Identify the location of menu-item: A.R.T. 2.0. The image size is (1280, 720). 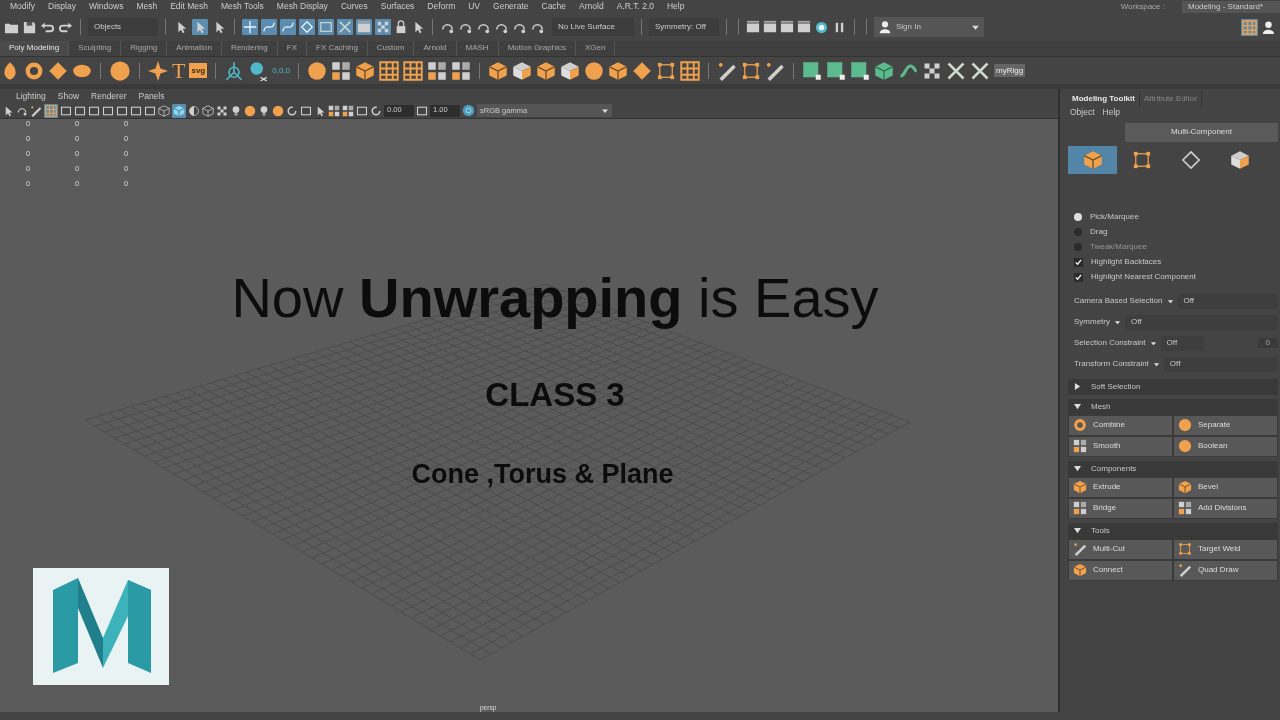
(635, 6).